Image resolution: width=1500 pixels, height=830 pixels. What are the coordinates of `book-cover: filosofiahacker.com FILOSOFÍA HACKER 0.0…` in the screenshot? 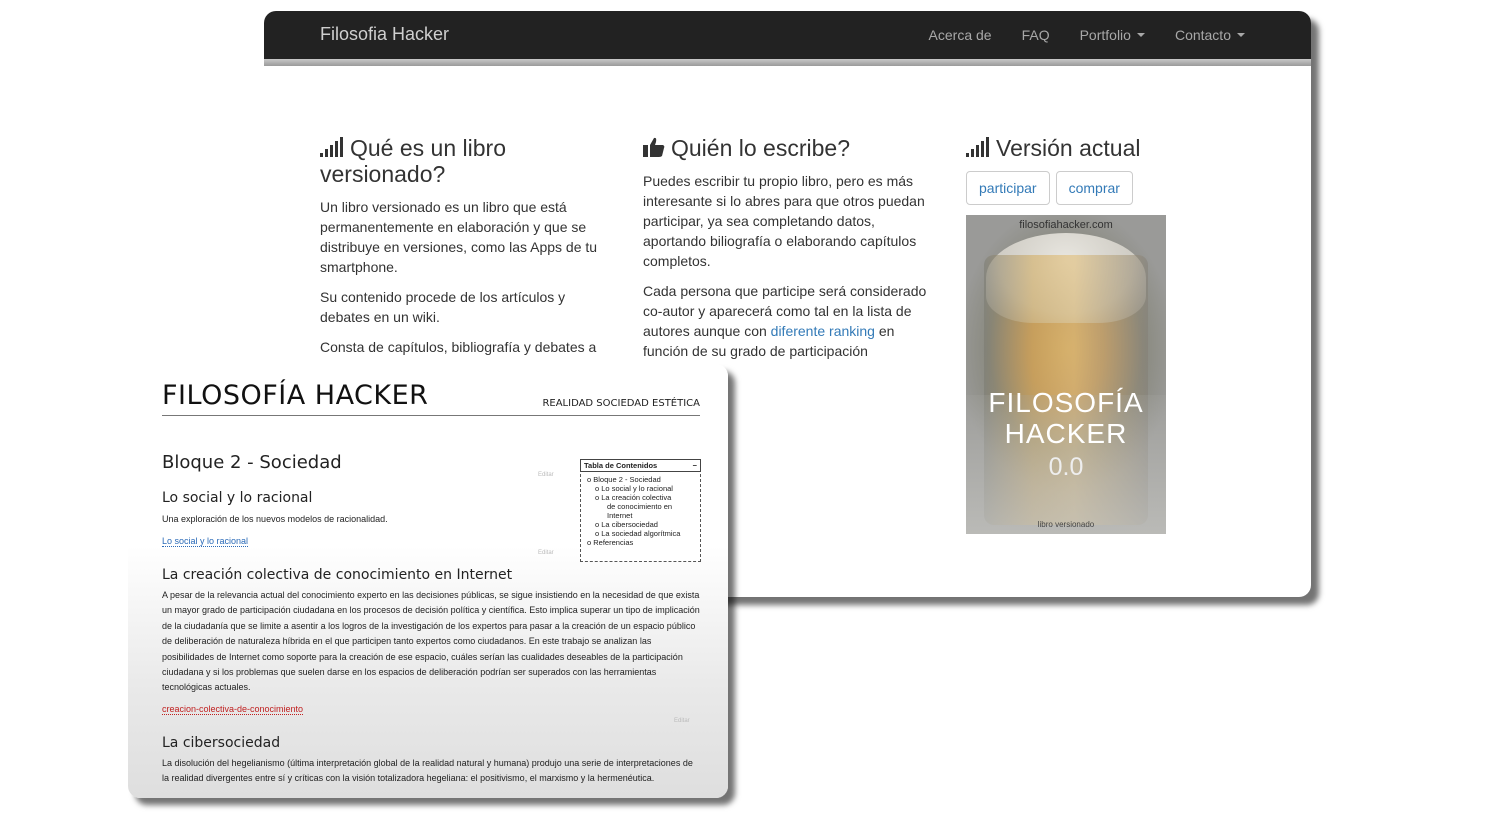 It's located at (1066, 374).